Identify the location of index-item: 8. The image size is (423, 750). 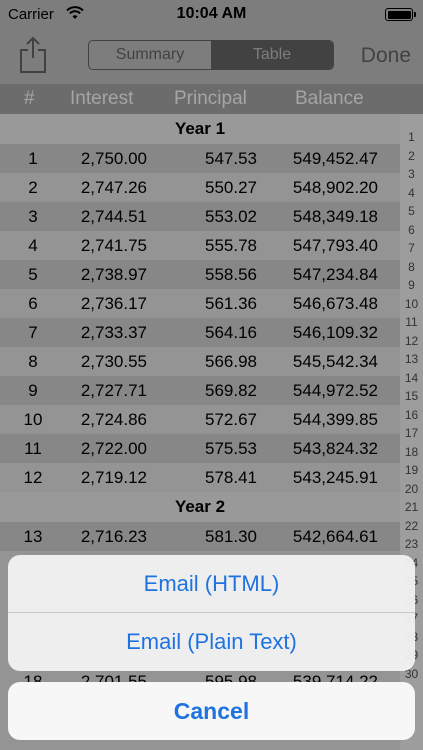
(411, 267).